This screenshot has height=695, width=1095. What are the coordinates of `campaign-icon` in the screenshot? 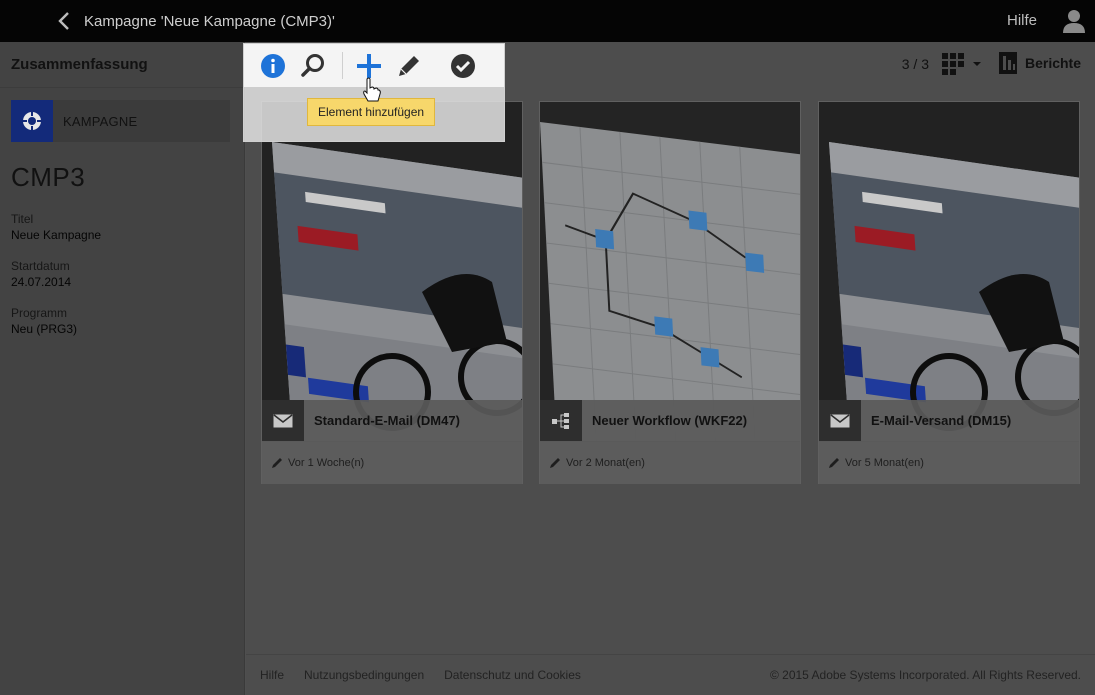 It's located at (32, 121).